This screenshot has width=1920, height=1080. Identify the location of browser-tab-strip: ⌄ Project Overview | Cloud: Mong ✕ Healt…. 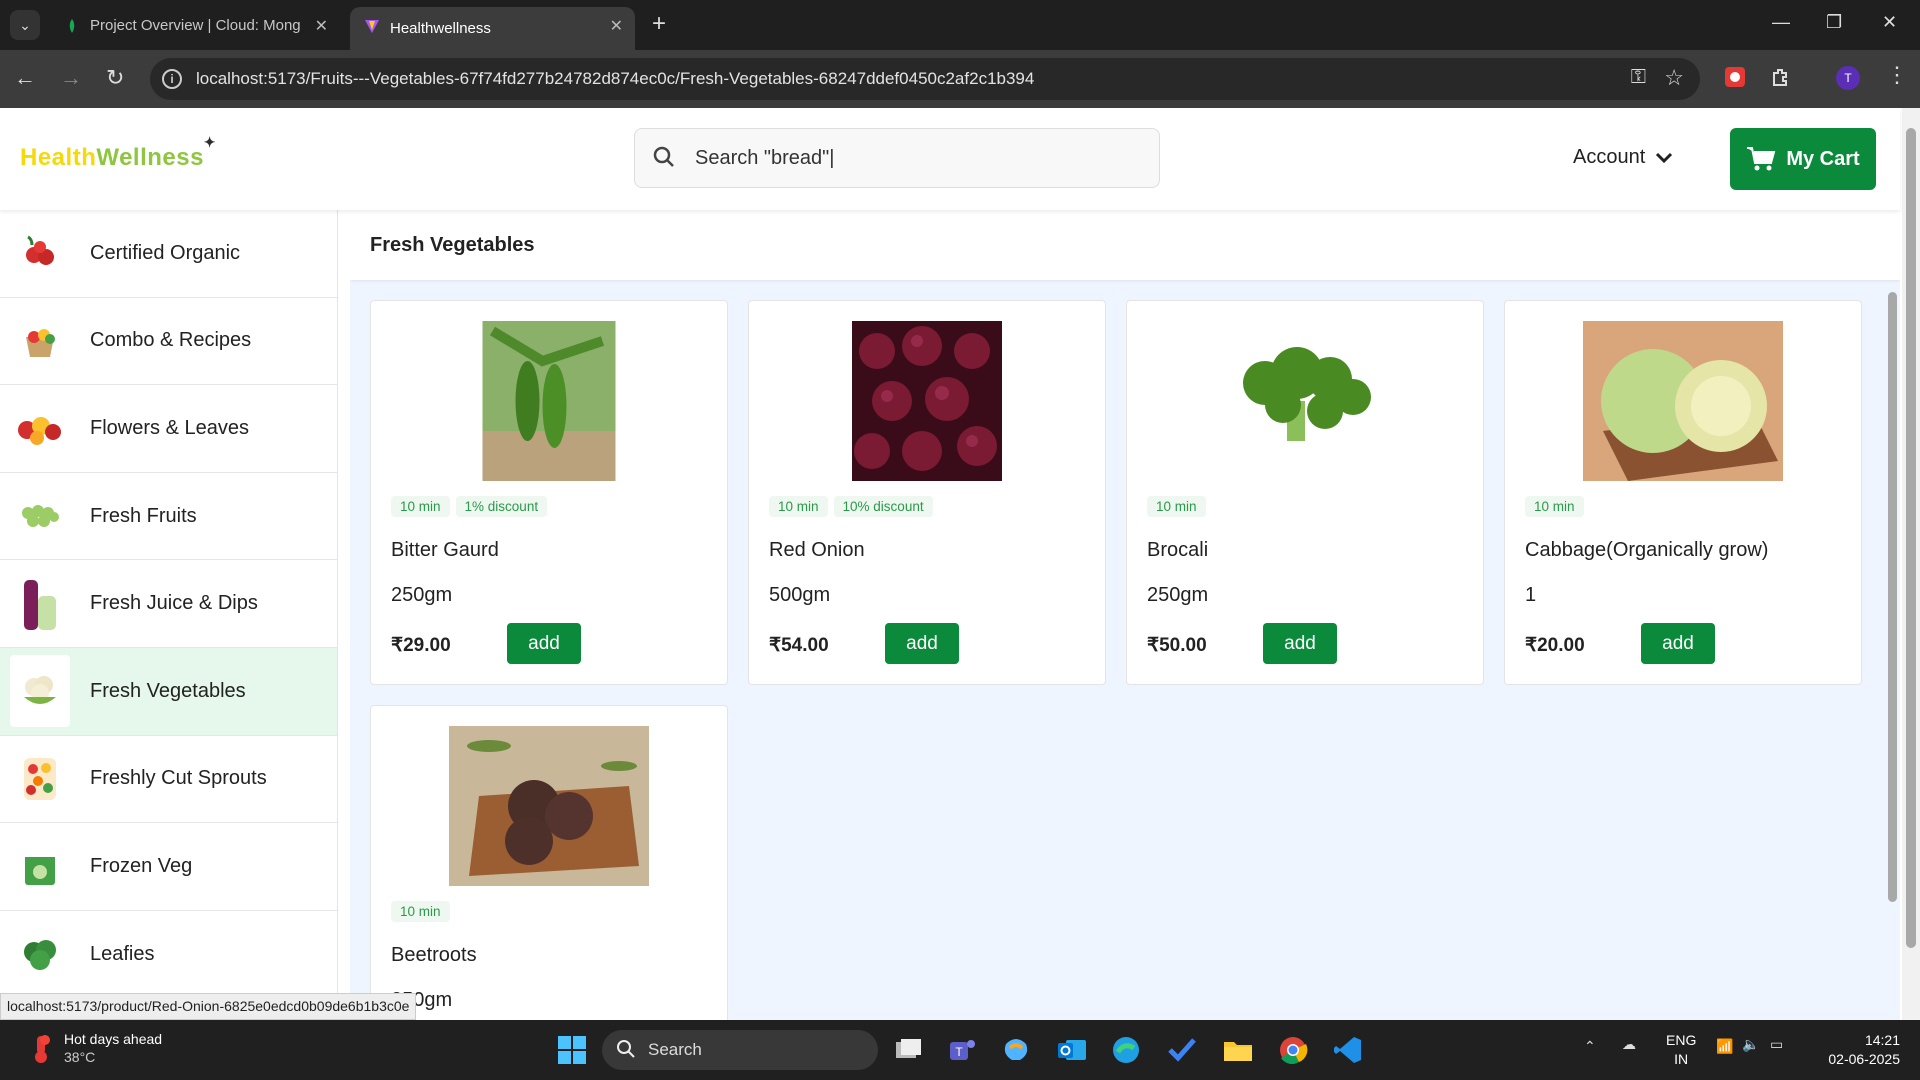
(960, 25).